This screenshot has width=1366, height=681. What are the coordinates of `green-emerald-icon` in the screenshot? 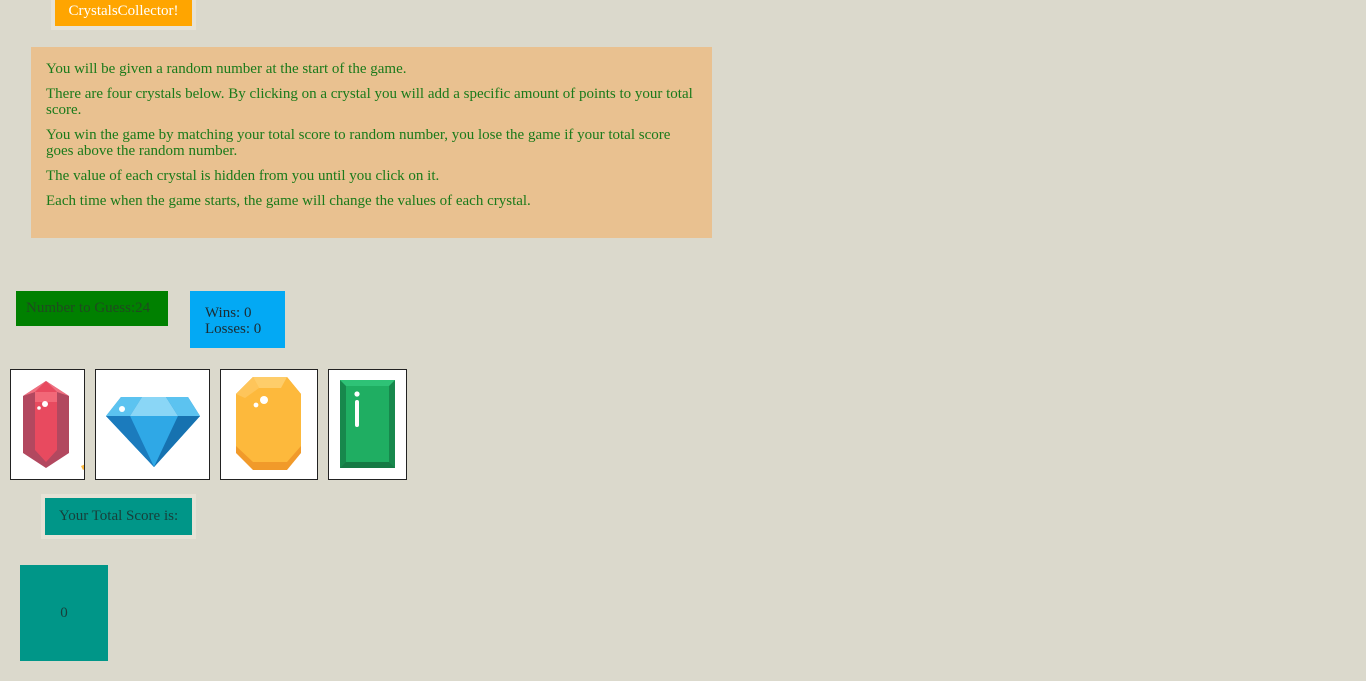 It's located at (367, 424).